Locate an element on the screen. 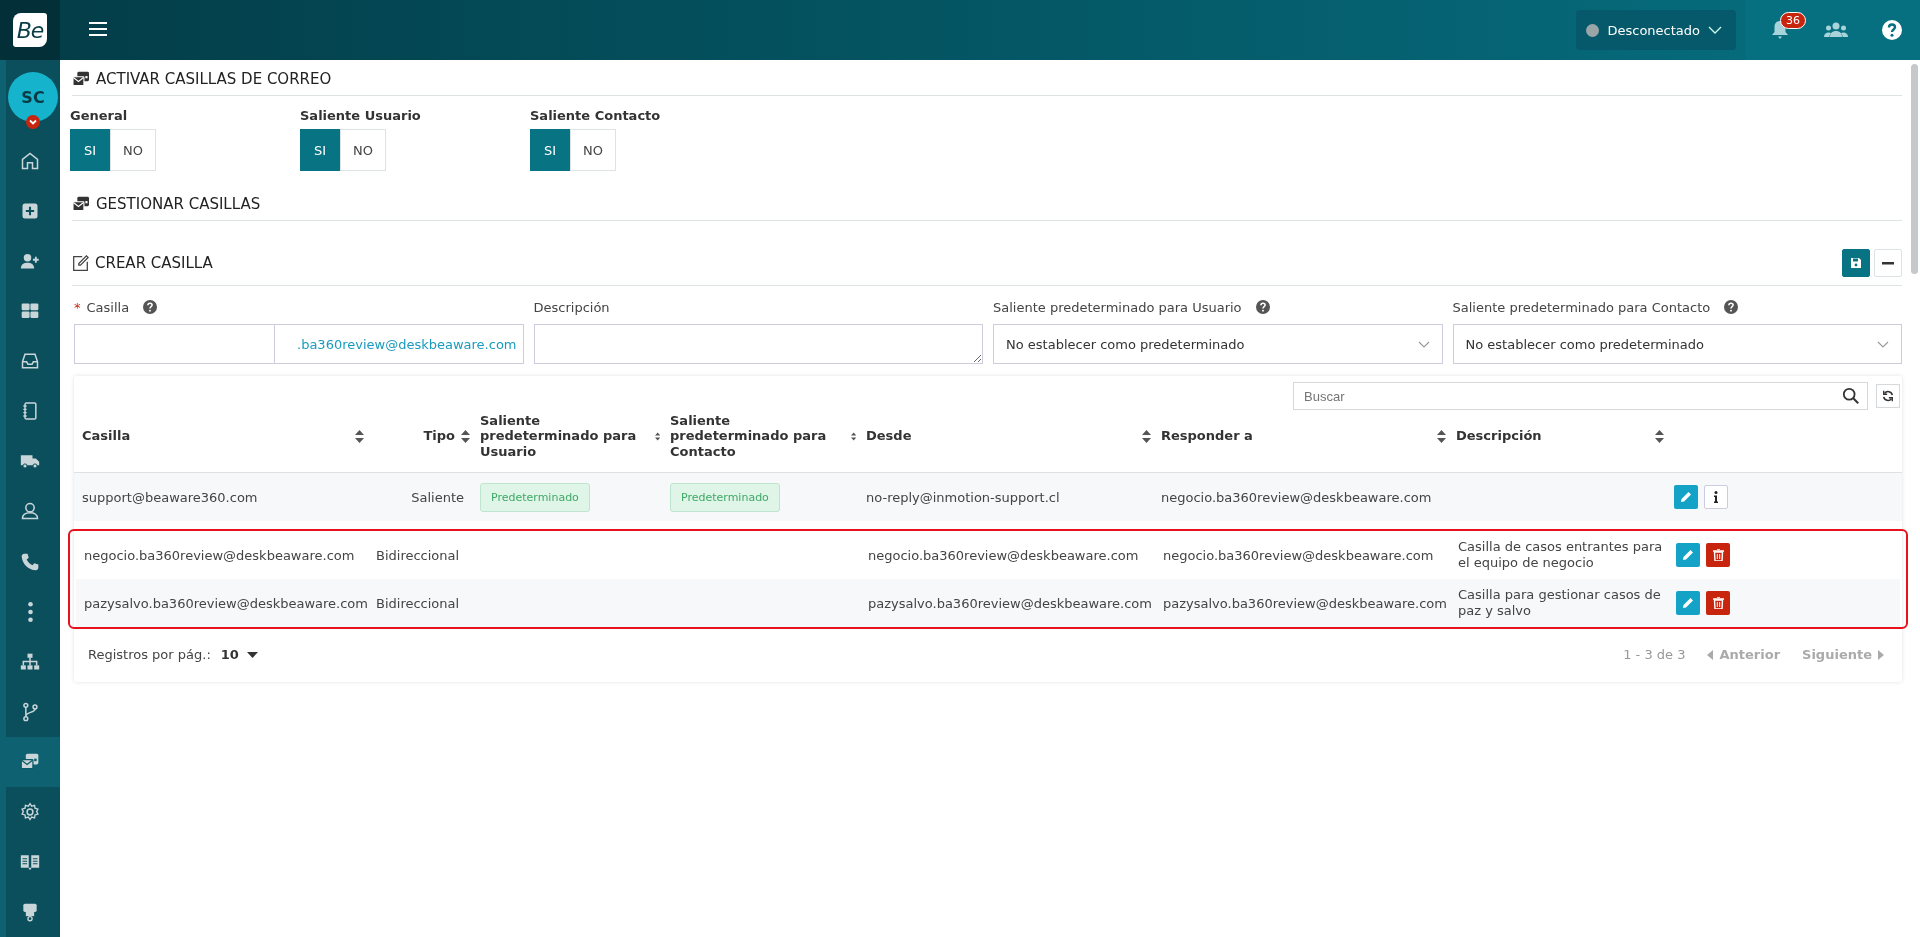 The width and height of the screenshot is (1920, 937). caret-right-icon is located at coordinates (1881, 654).